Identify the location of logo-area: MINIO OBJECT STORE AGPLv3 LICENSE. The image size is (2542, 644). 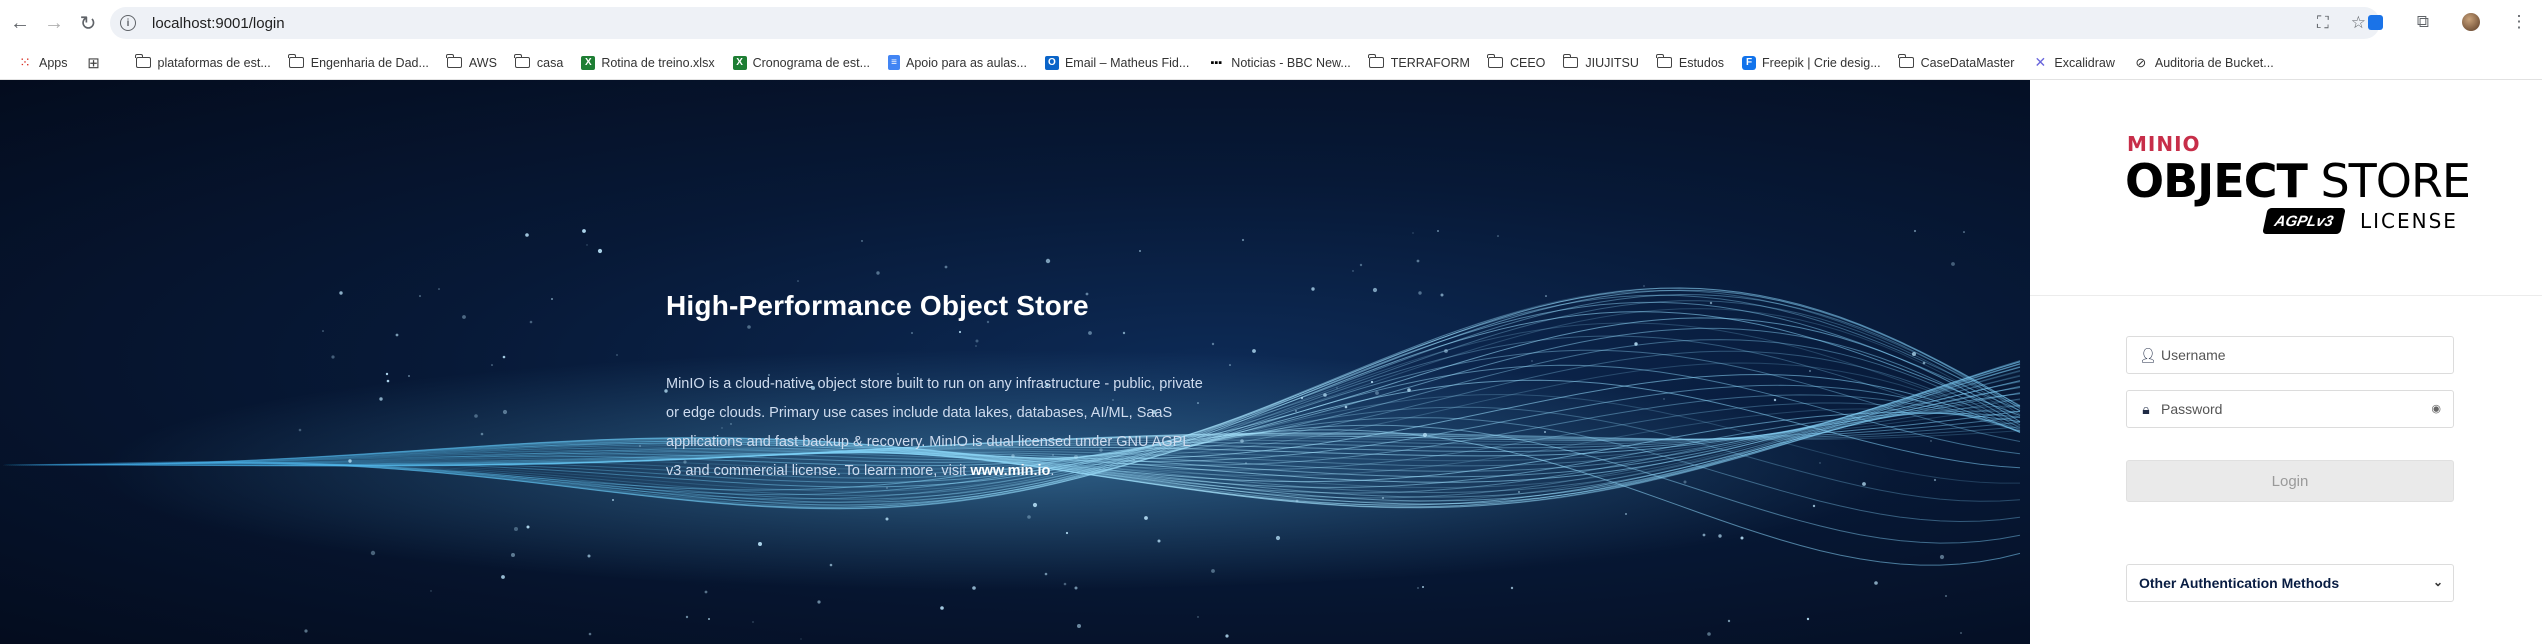
(2286, 188).